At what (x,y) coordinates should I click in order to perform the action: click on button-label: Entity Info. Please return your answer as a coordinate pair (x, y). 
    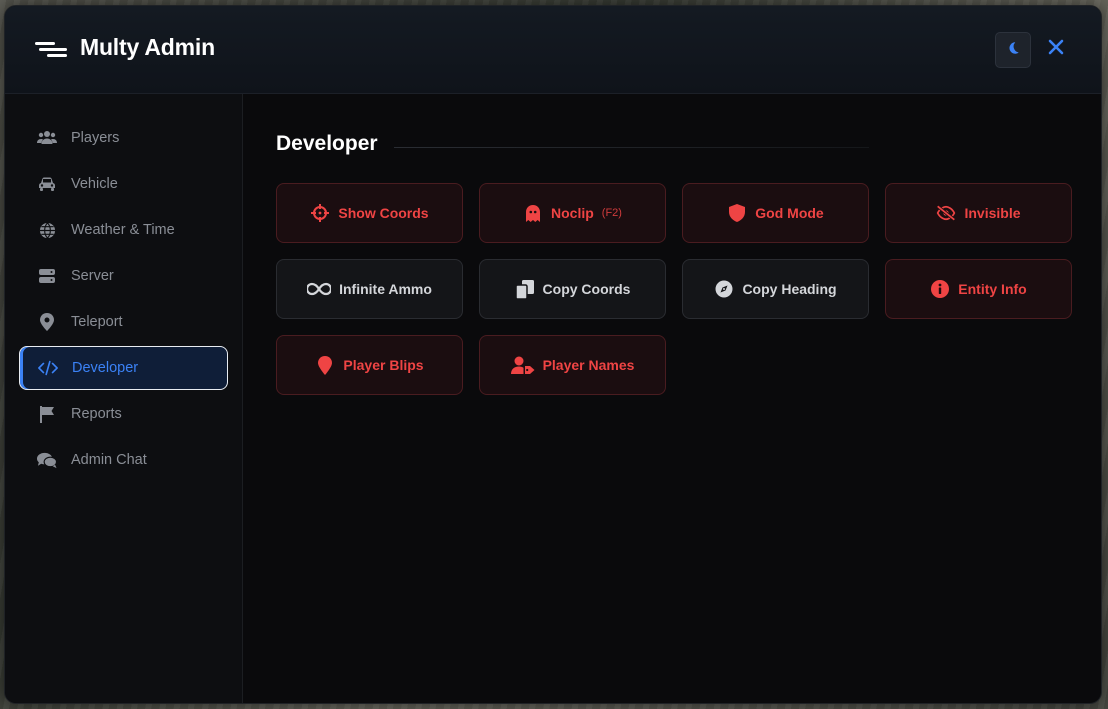
    Looking at the image, I should click on (992, 289).